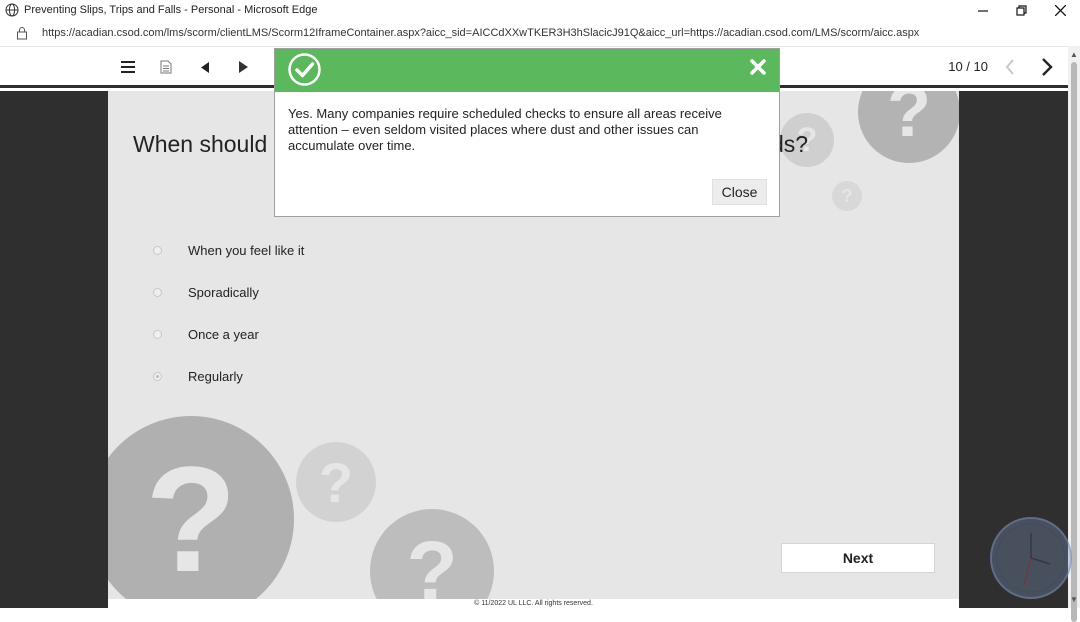  I want to click on close-window-button, so click(1060, 10).